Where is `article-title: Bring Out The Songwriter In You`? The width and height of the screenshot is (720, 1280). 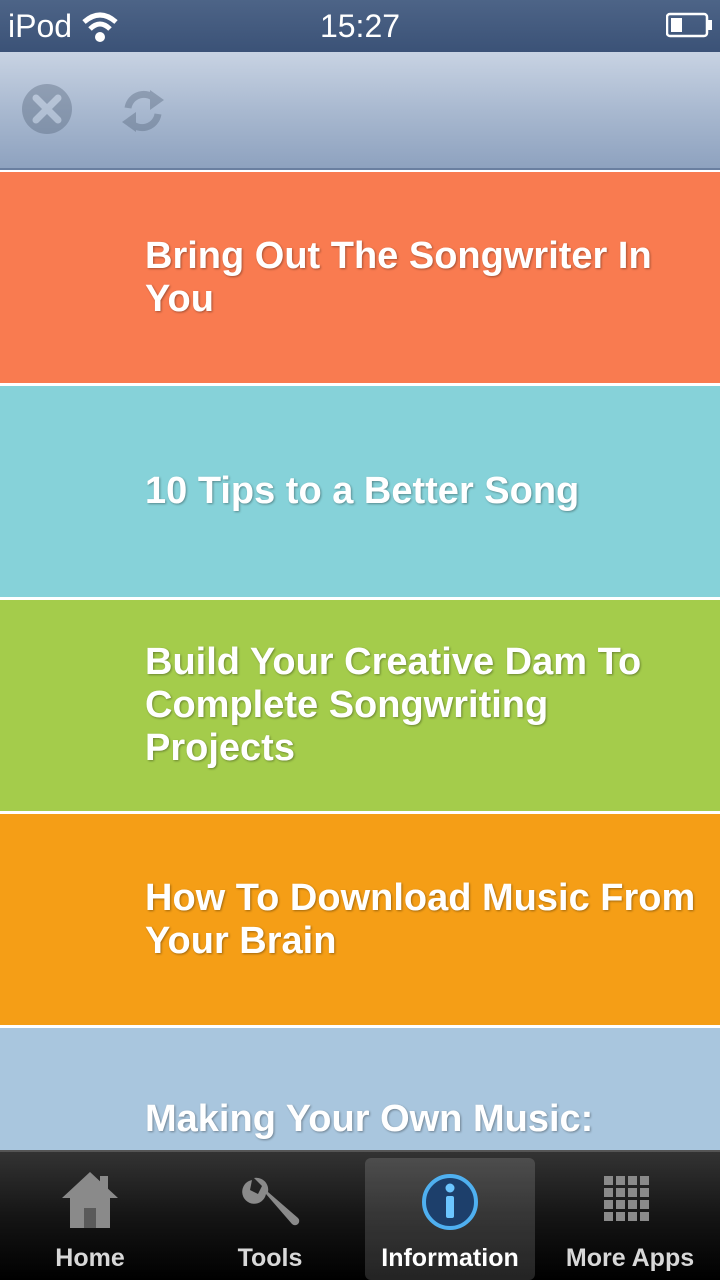 article-title: Bring Out The Songwriter In You is located at coordinates (398, 277).